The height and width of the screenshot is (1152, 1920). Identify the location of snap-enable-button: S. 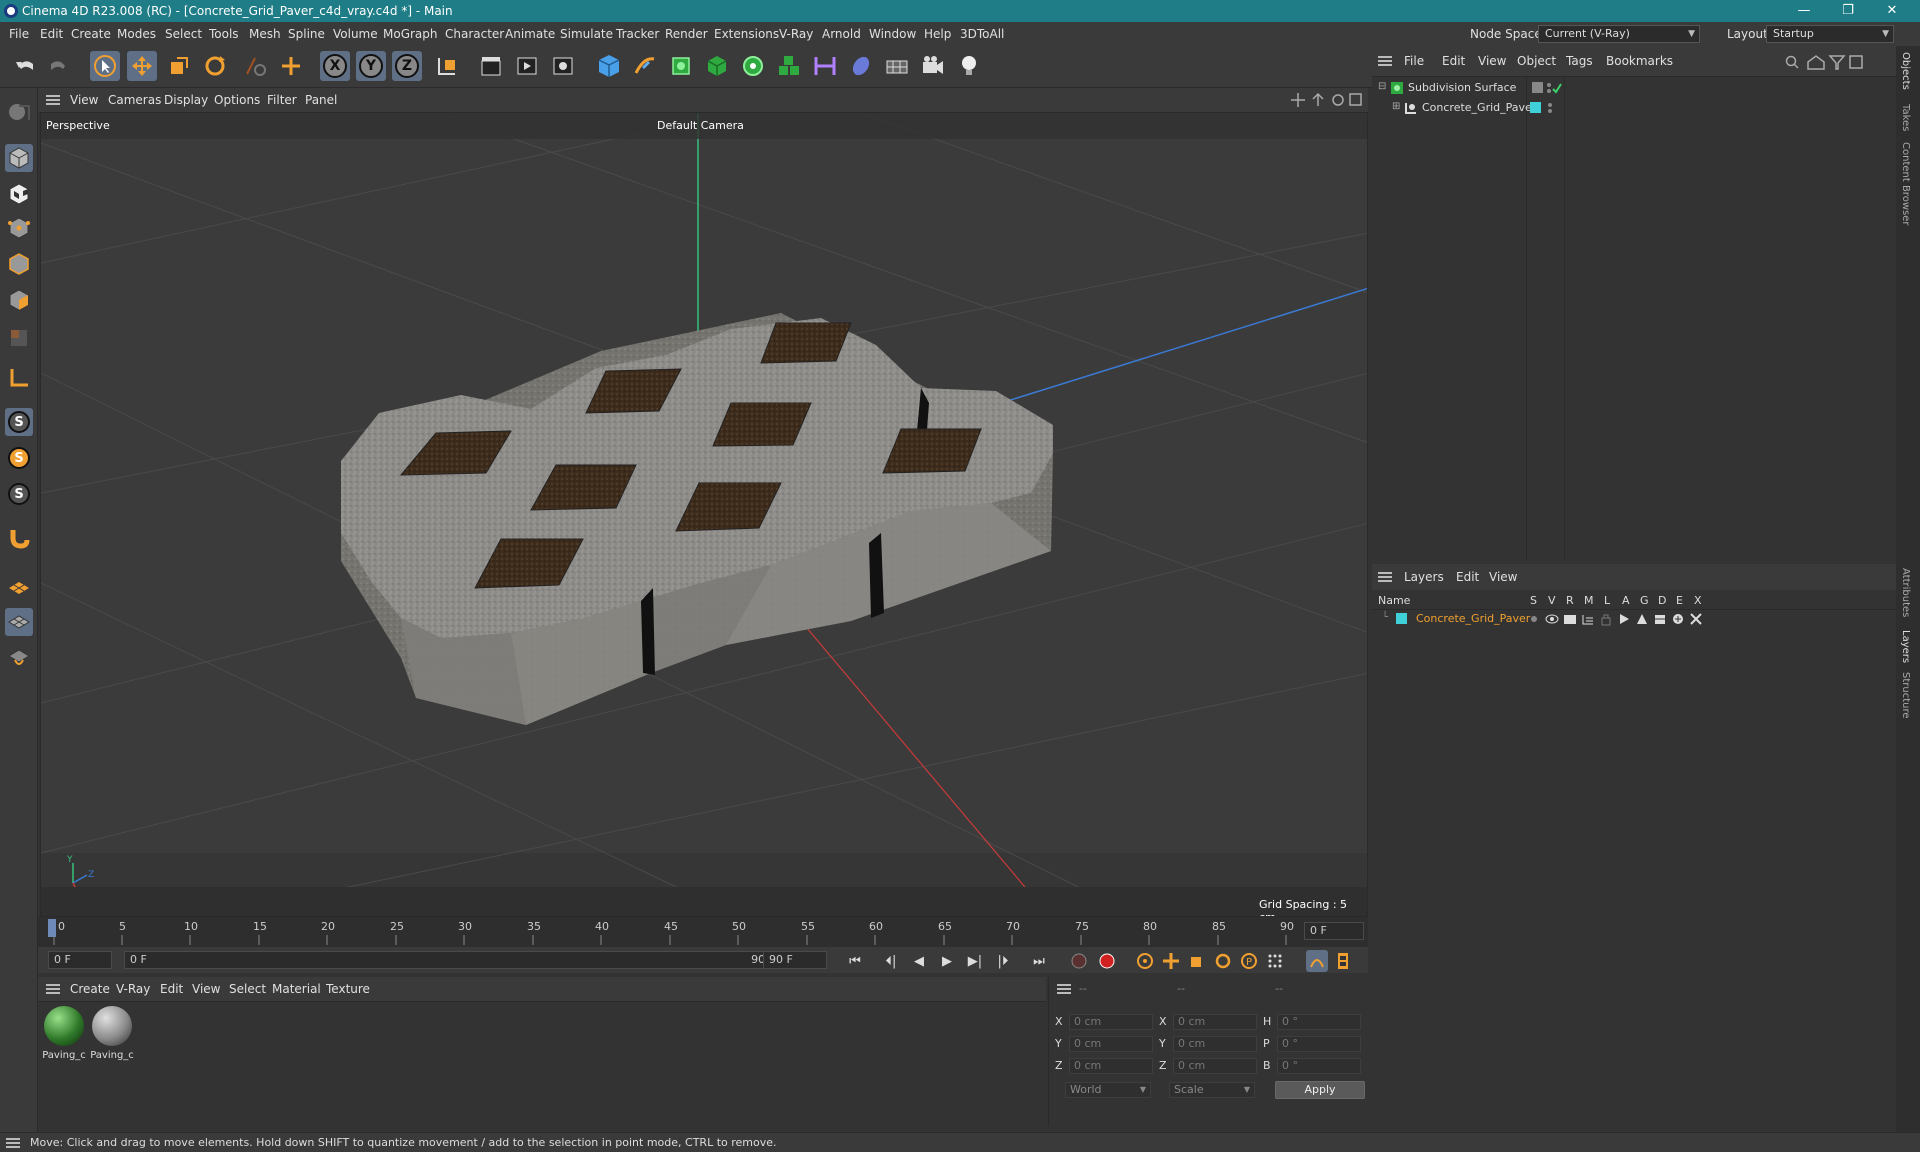
(19, 422).